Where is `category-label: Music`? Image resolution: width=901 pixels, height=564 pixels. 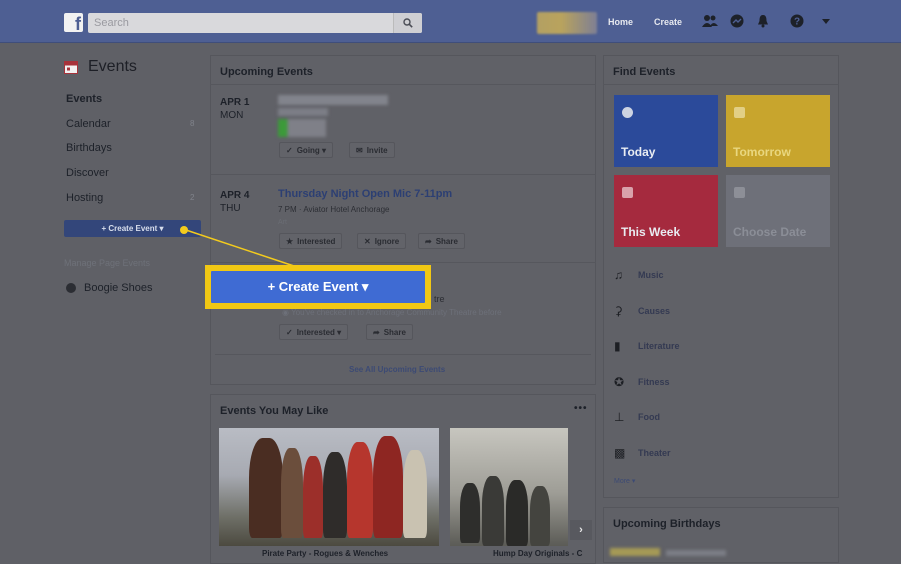 category-label: Music is located at coordinates (651, 275).